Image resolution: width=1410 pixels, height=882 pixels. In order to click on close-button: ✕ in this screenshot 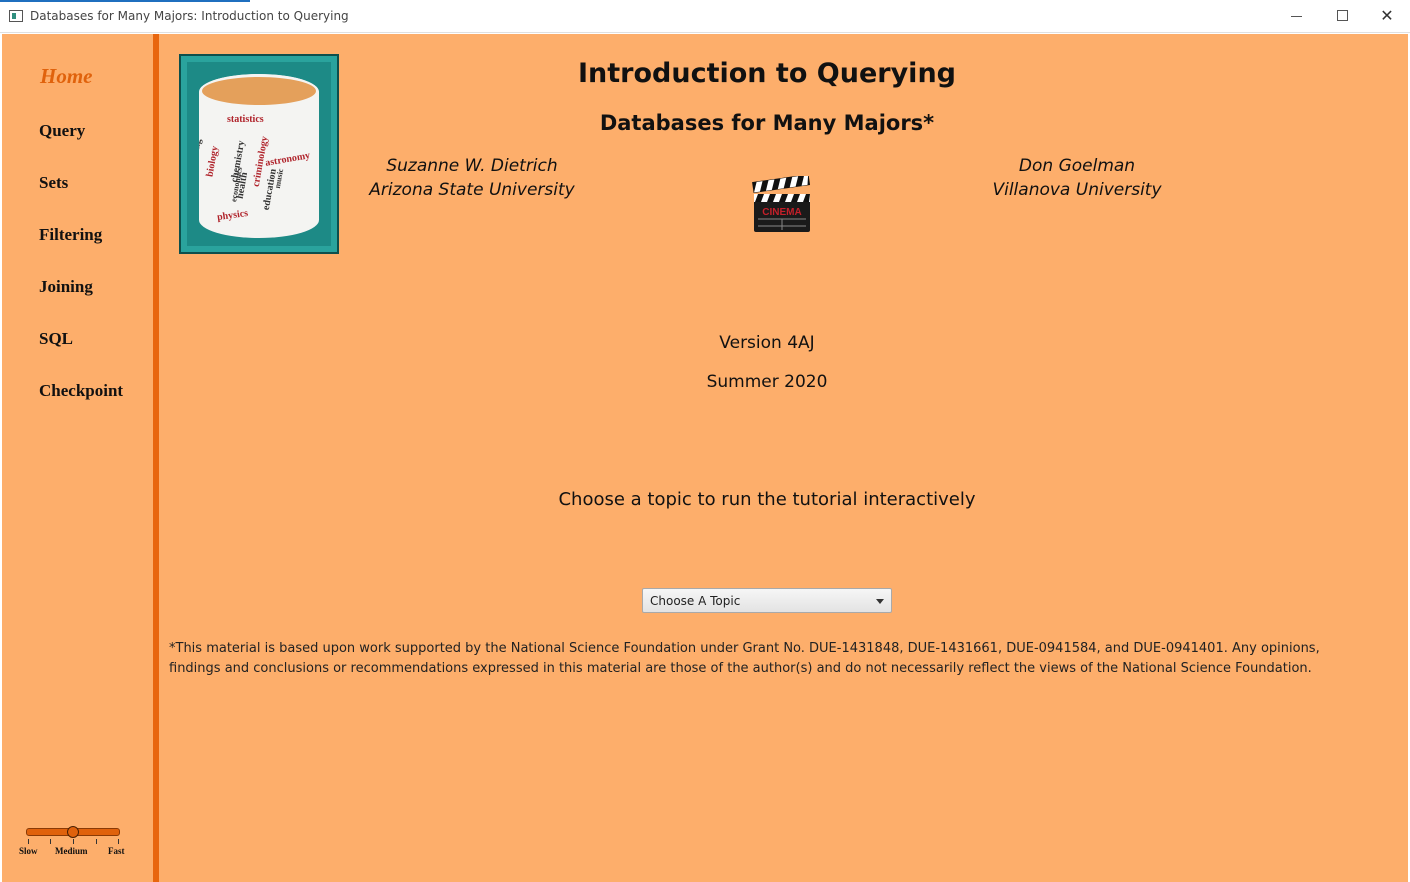, I will do `click(1387, 16)`.